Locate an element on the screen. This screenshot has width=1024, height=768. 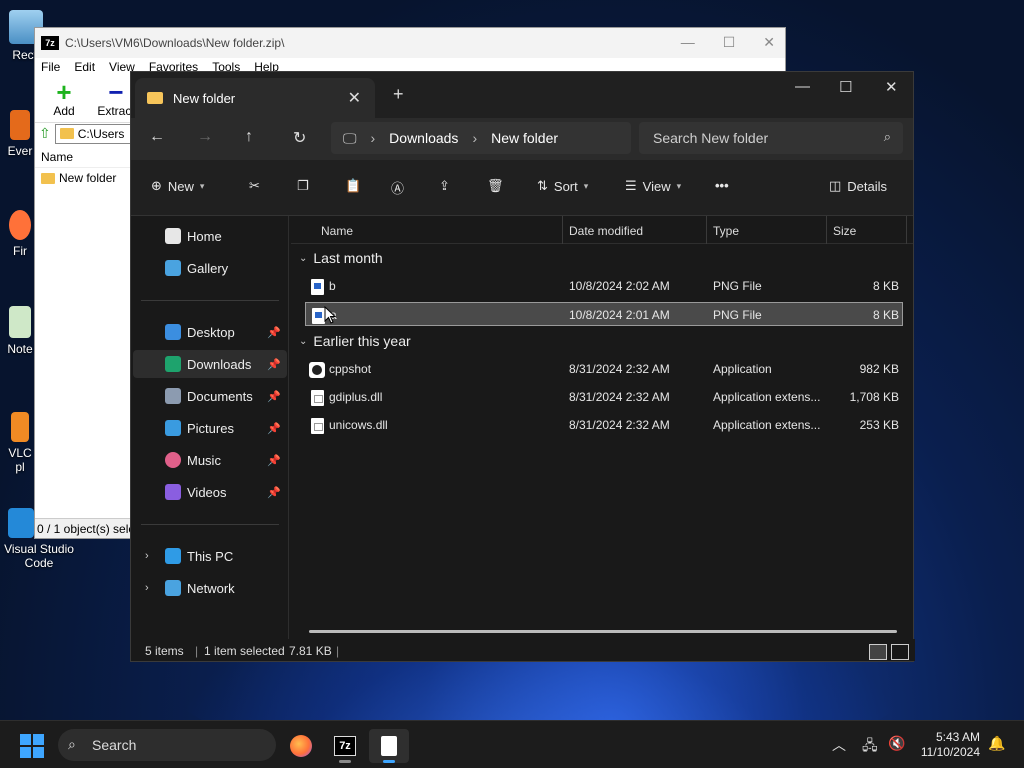
share-icon: ⇪ is located at coordinates (444, 186).